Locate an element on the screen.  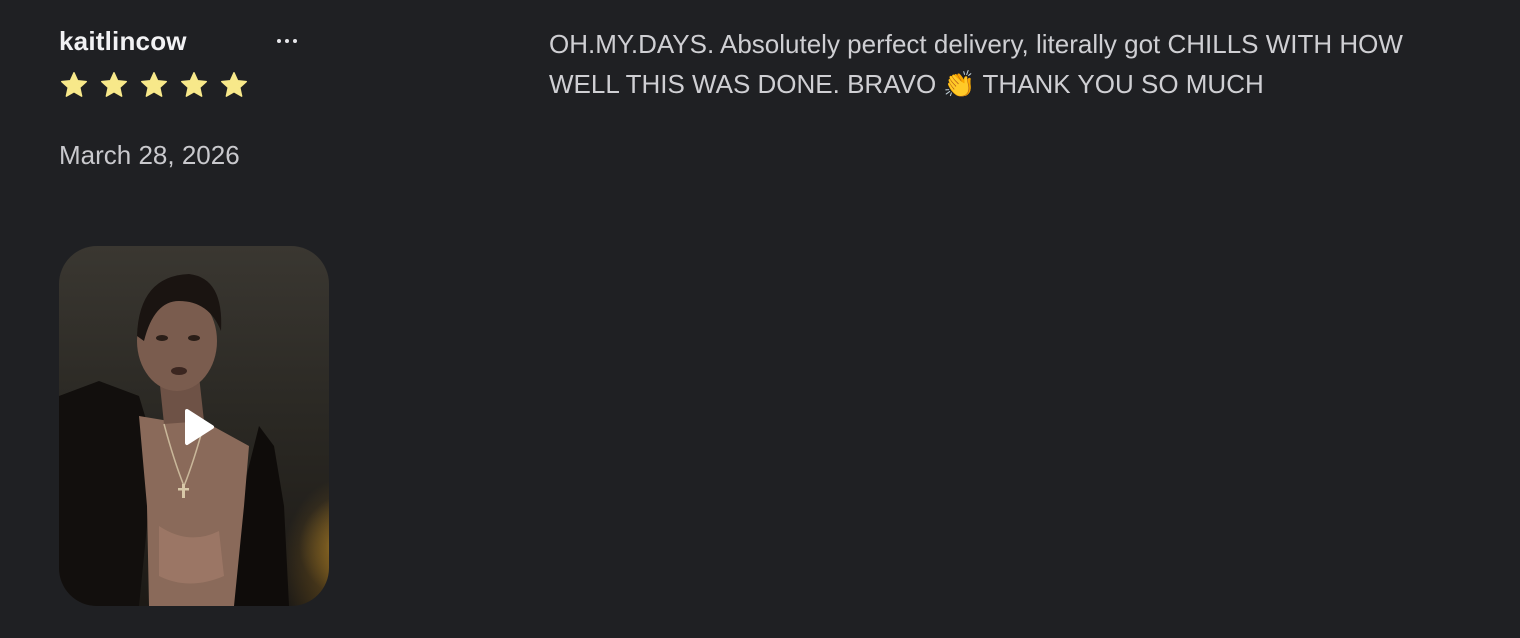
review-header: kaitlincow is located at coordinates (194, 42).